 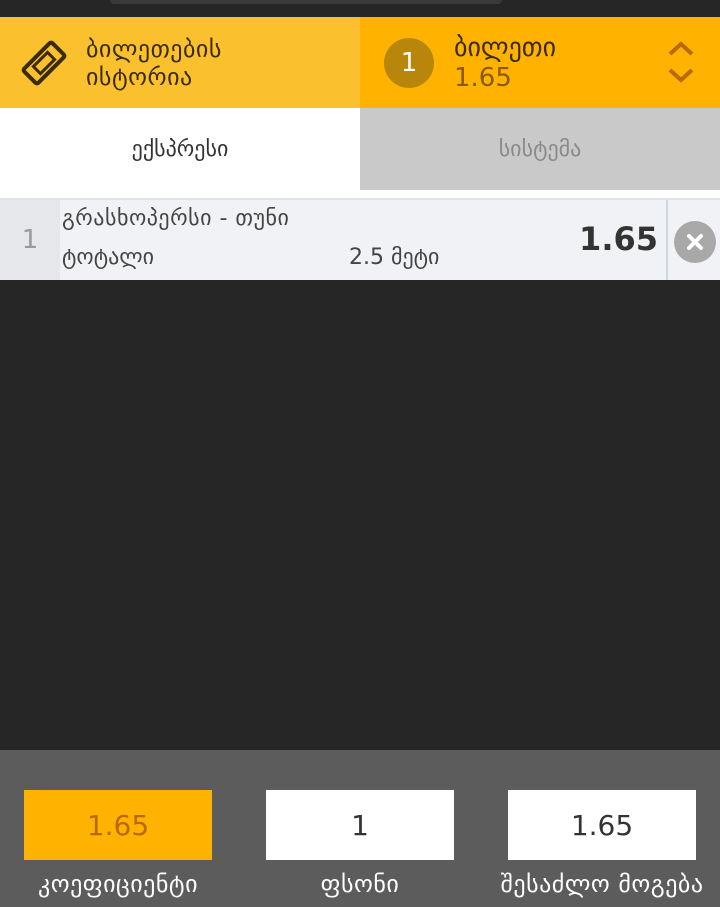 What do you see at coordinates (154, 62) in the screenshot?
I see `ticket-history-label: ბილეთების ისტორია` at bounding box center [154, 62].